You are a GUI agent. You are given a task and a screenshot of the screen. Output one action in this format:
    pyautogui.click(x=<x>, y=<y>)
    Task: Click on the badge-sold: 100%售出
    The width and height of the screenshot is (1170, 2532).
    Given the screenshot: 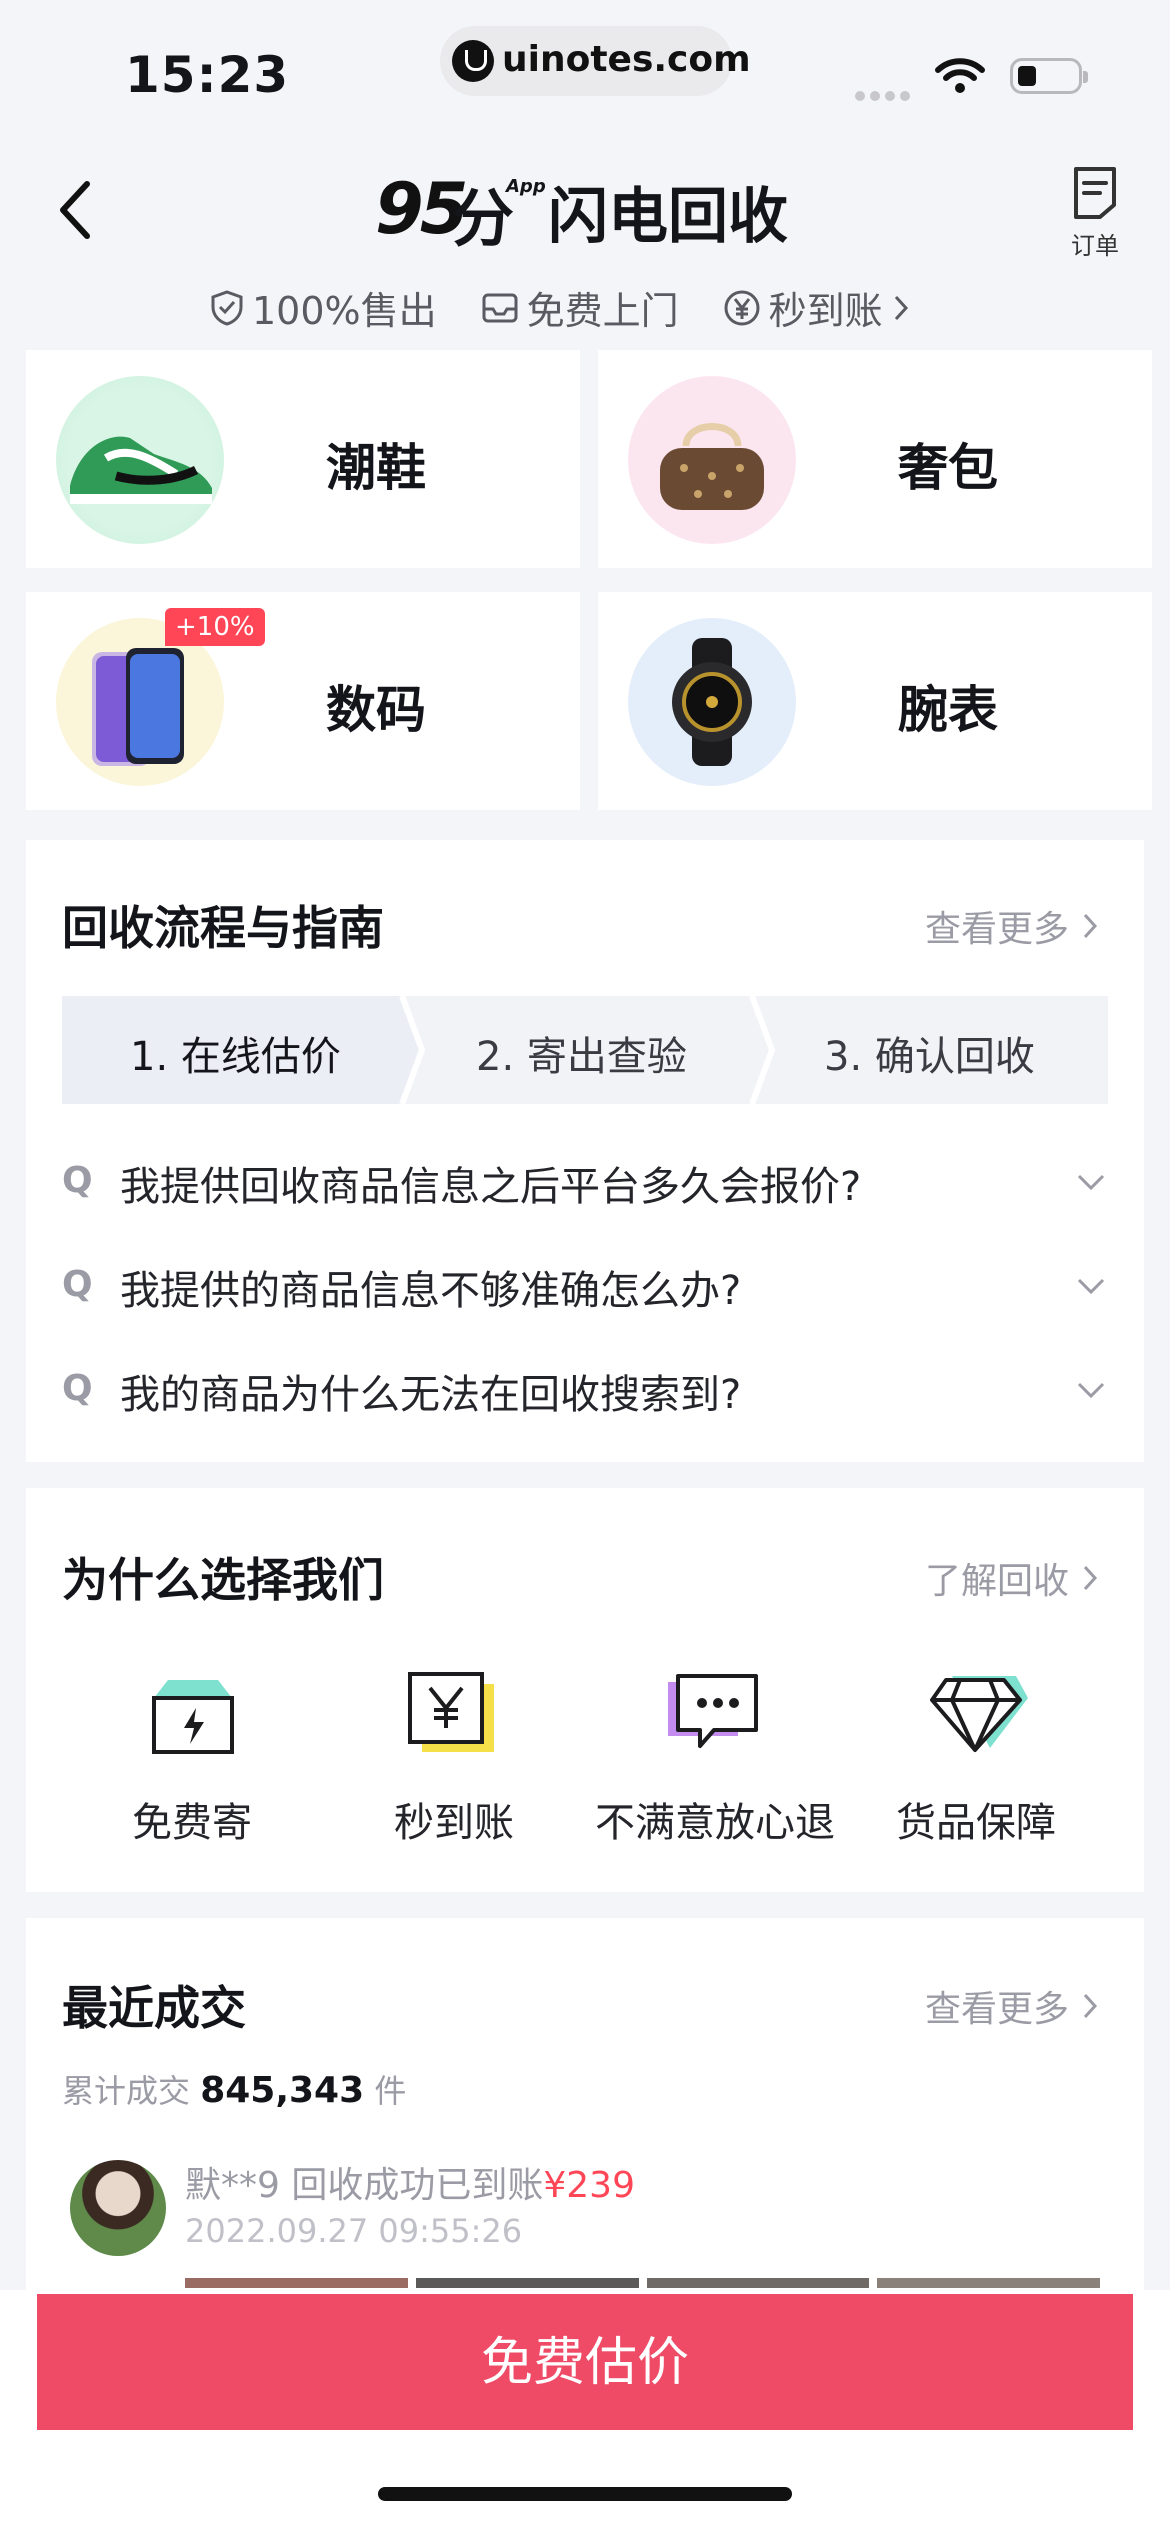 What is the action you would take?
    pyautogui.click(x=323, y=307)
    